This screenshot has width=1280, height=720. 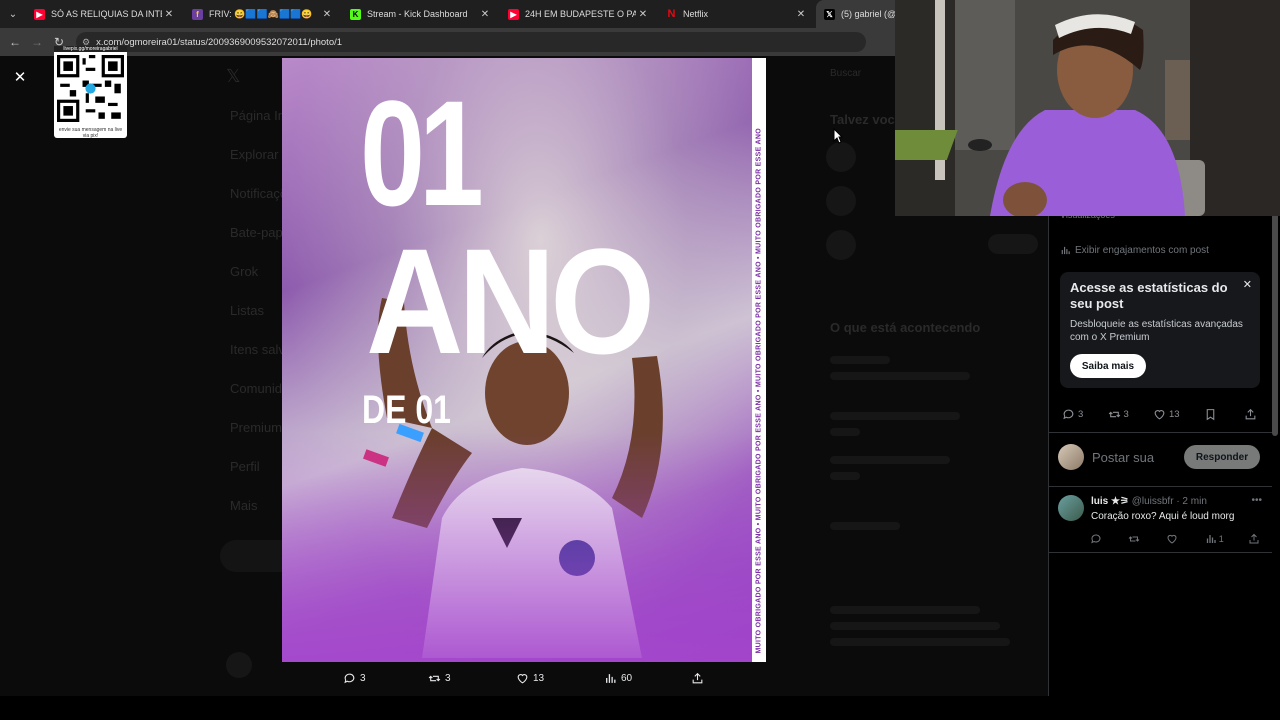 I want to click on media-share-button, so click(x=699, y=678).